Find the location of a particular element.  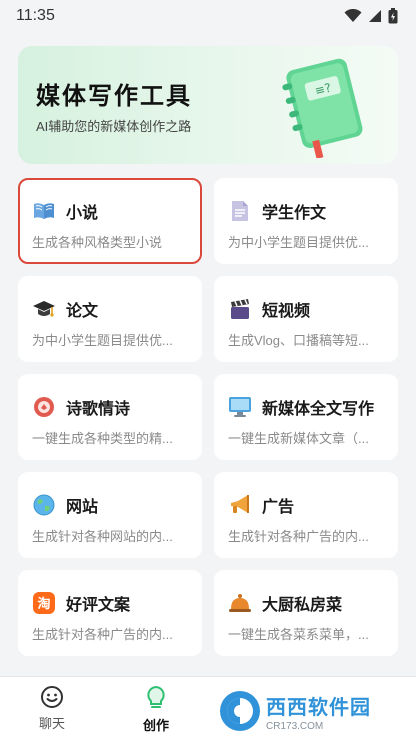

lightbulb-icon is located at coordinates (156, 696).